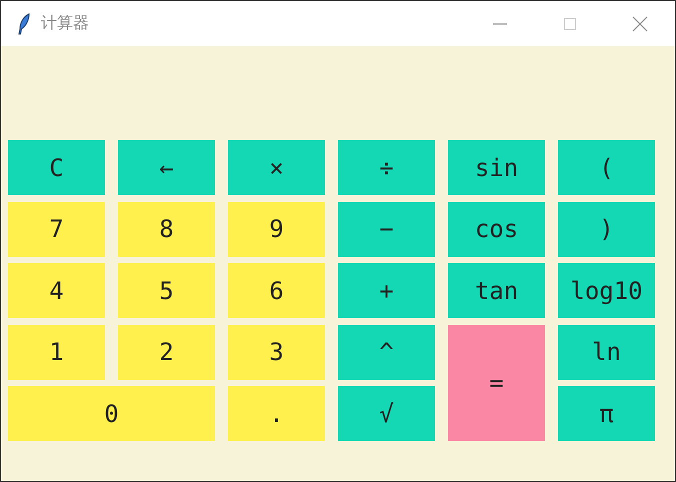 The height and width of the screenshot is (482, 676). I want to click on calculator-key: π, so click(606, 413).